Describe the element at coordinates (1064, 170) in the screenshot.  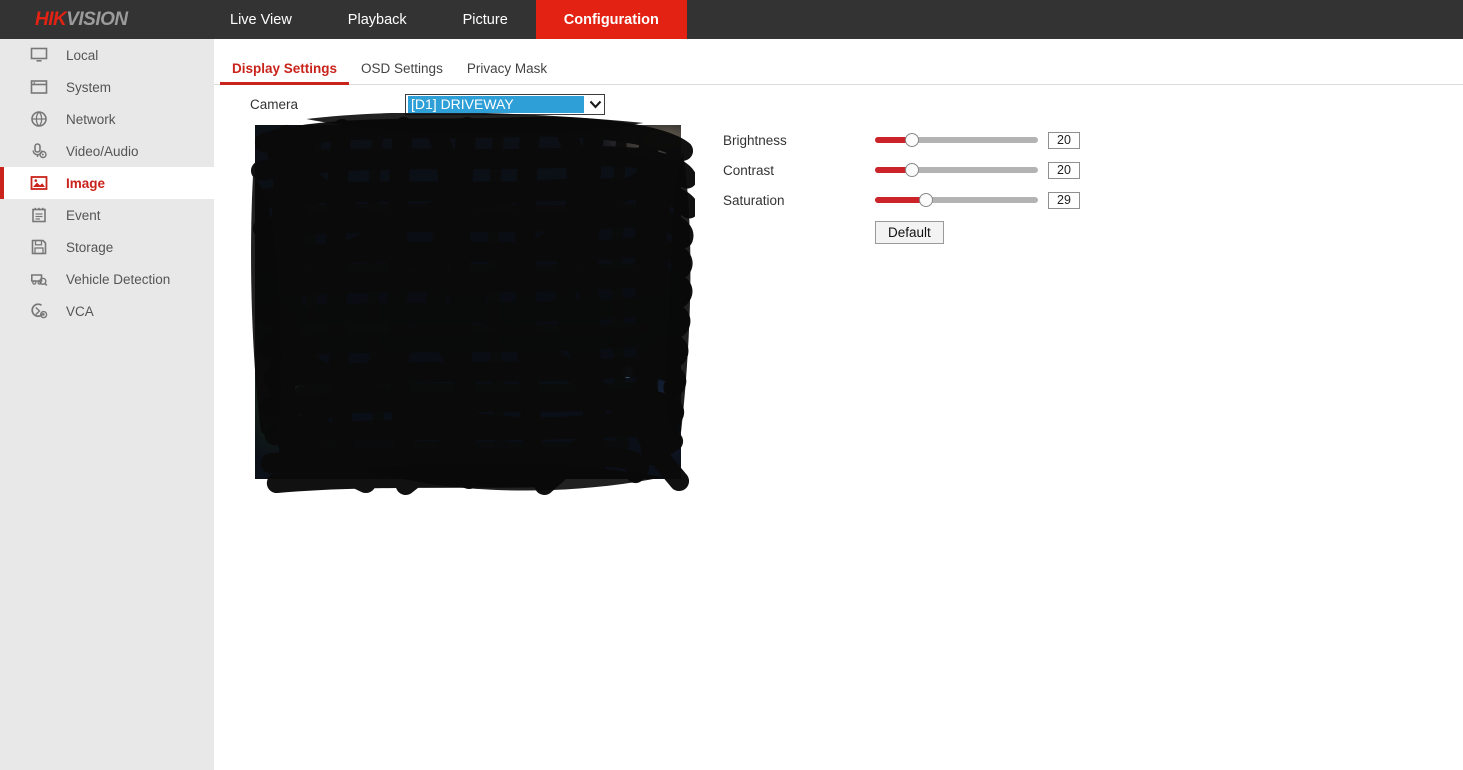
I see `contrast-value-input` at that location.